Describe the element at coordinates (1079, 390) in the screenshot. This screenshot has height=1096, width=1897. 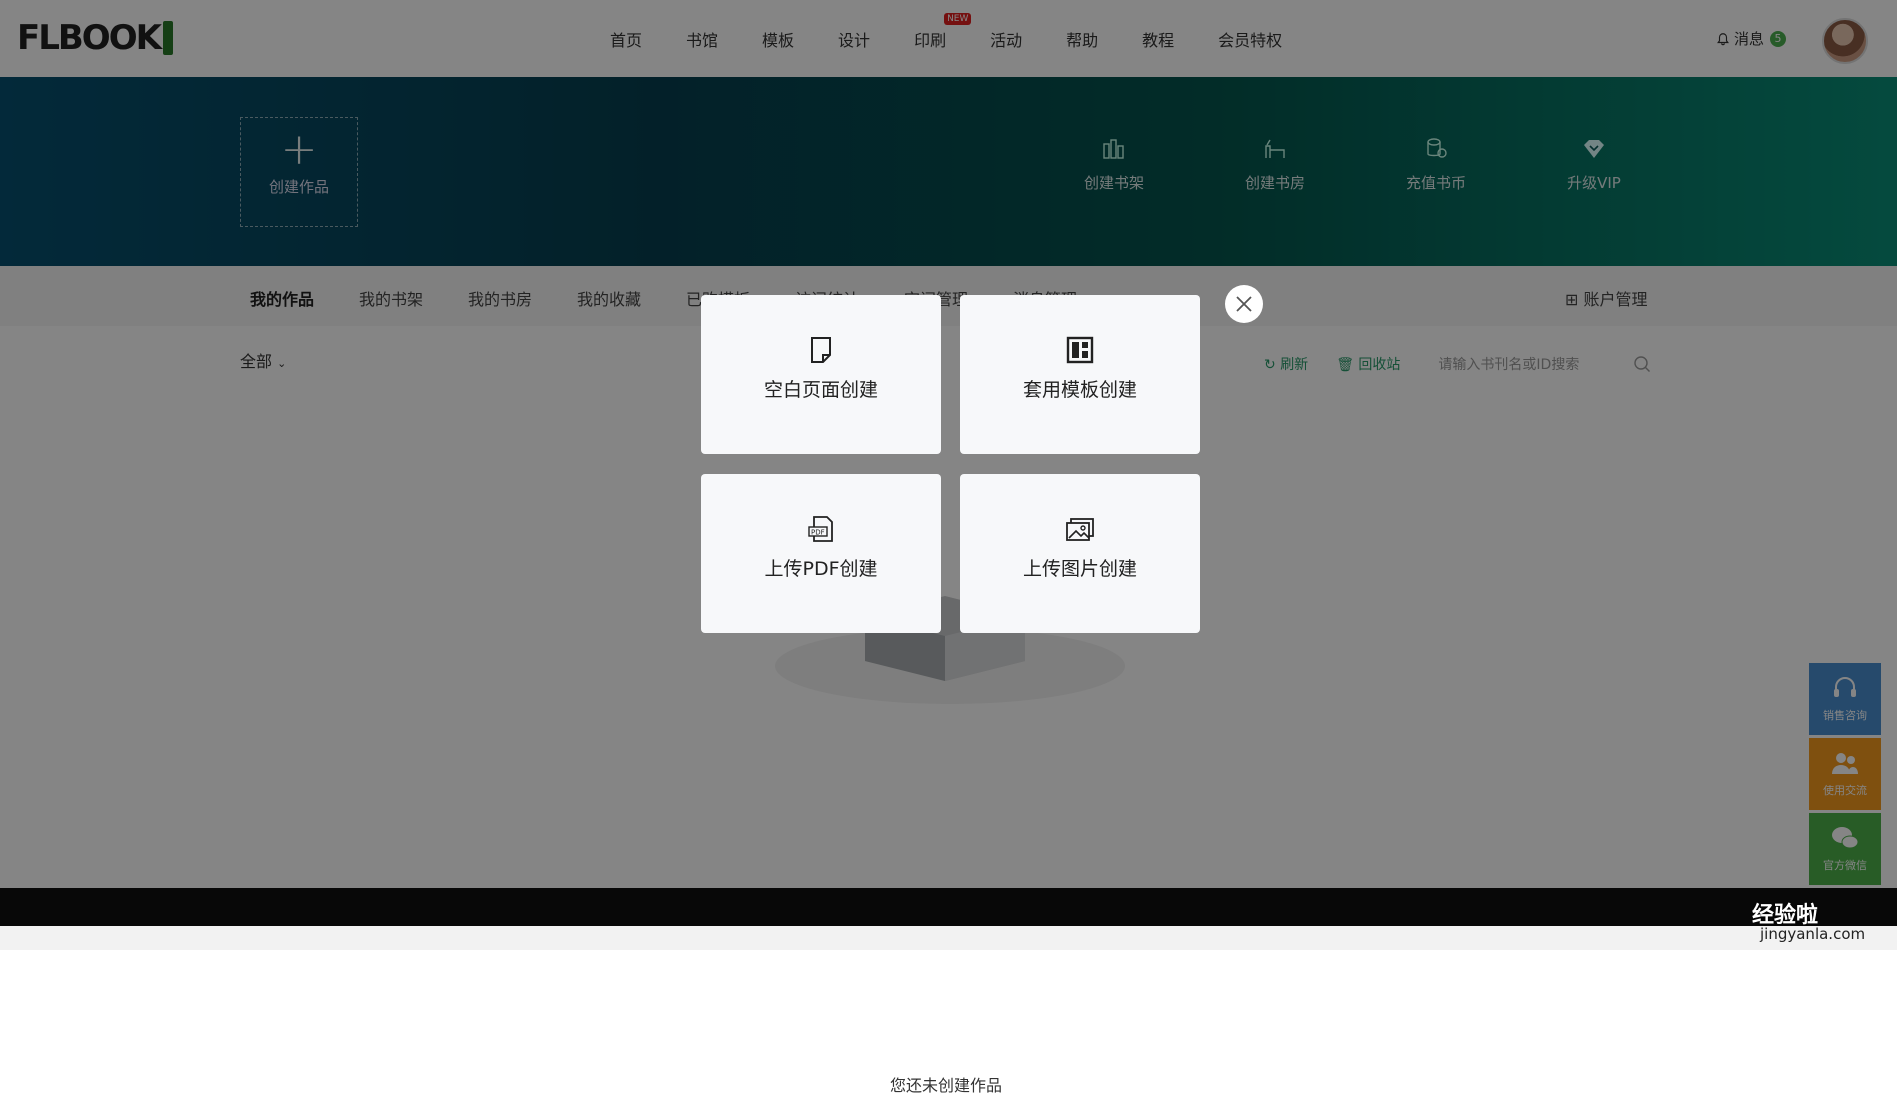
I see `use-template-label: 套用模板创建` at that location.